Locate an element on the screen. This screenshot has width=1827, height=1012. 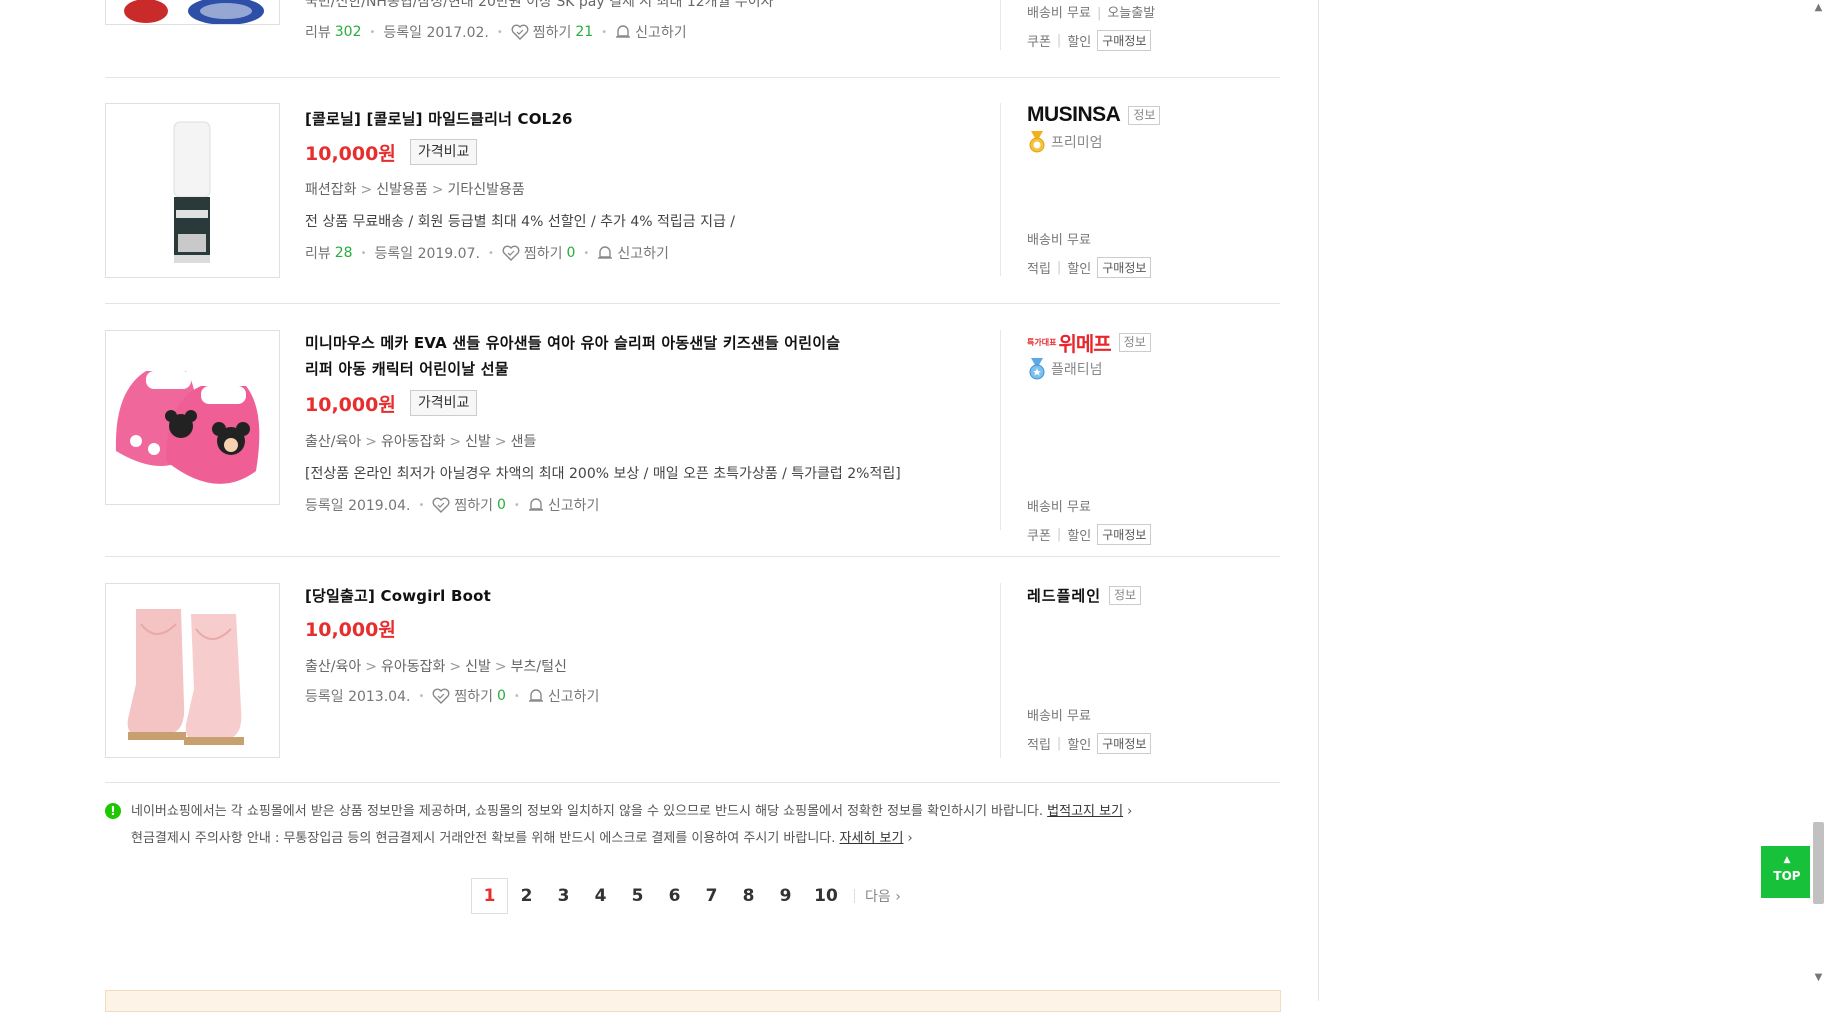
page-9: 9 is located at coordinates (785, 896).